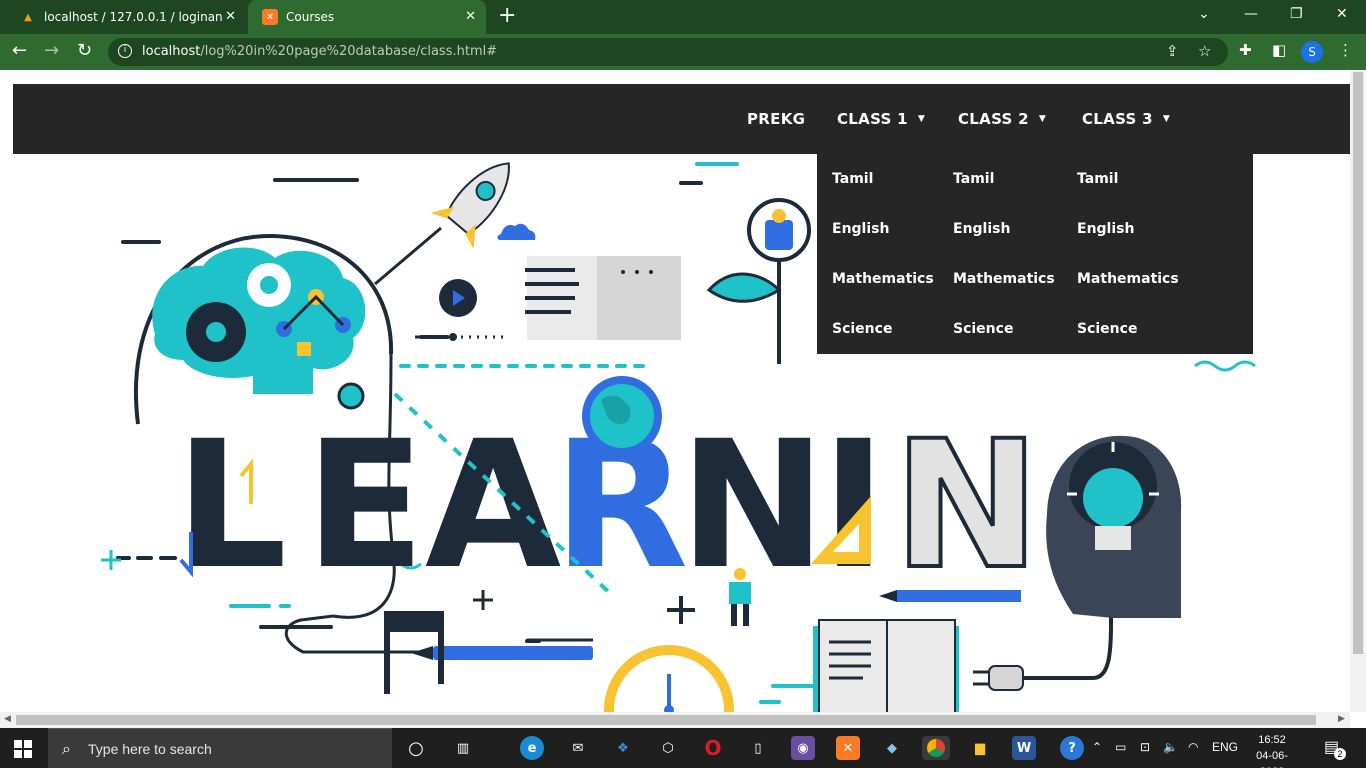  Describe the element at coordinates (7, 719) in the screenshot. I see `scroll-left-icon: ◀` at that location.